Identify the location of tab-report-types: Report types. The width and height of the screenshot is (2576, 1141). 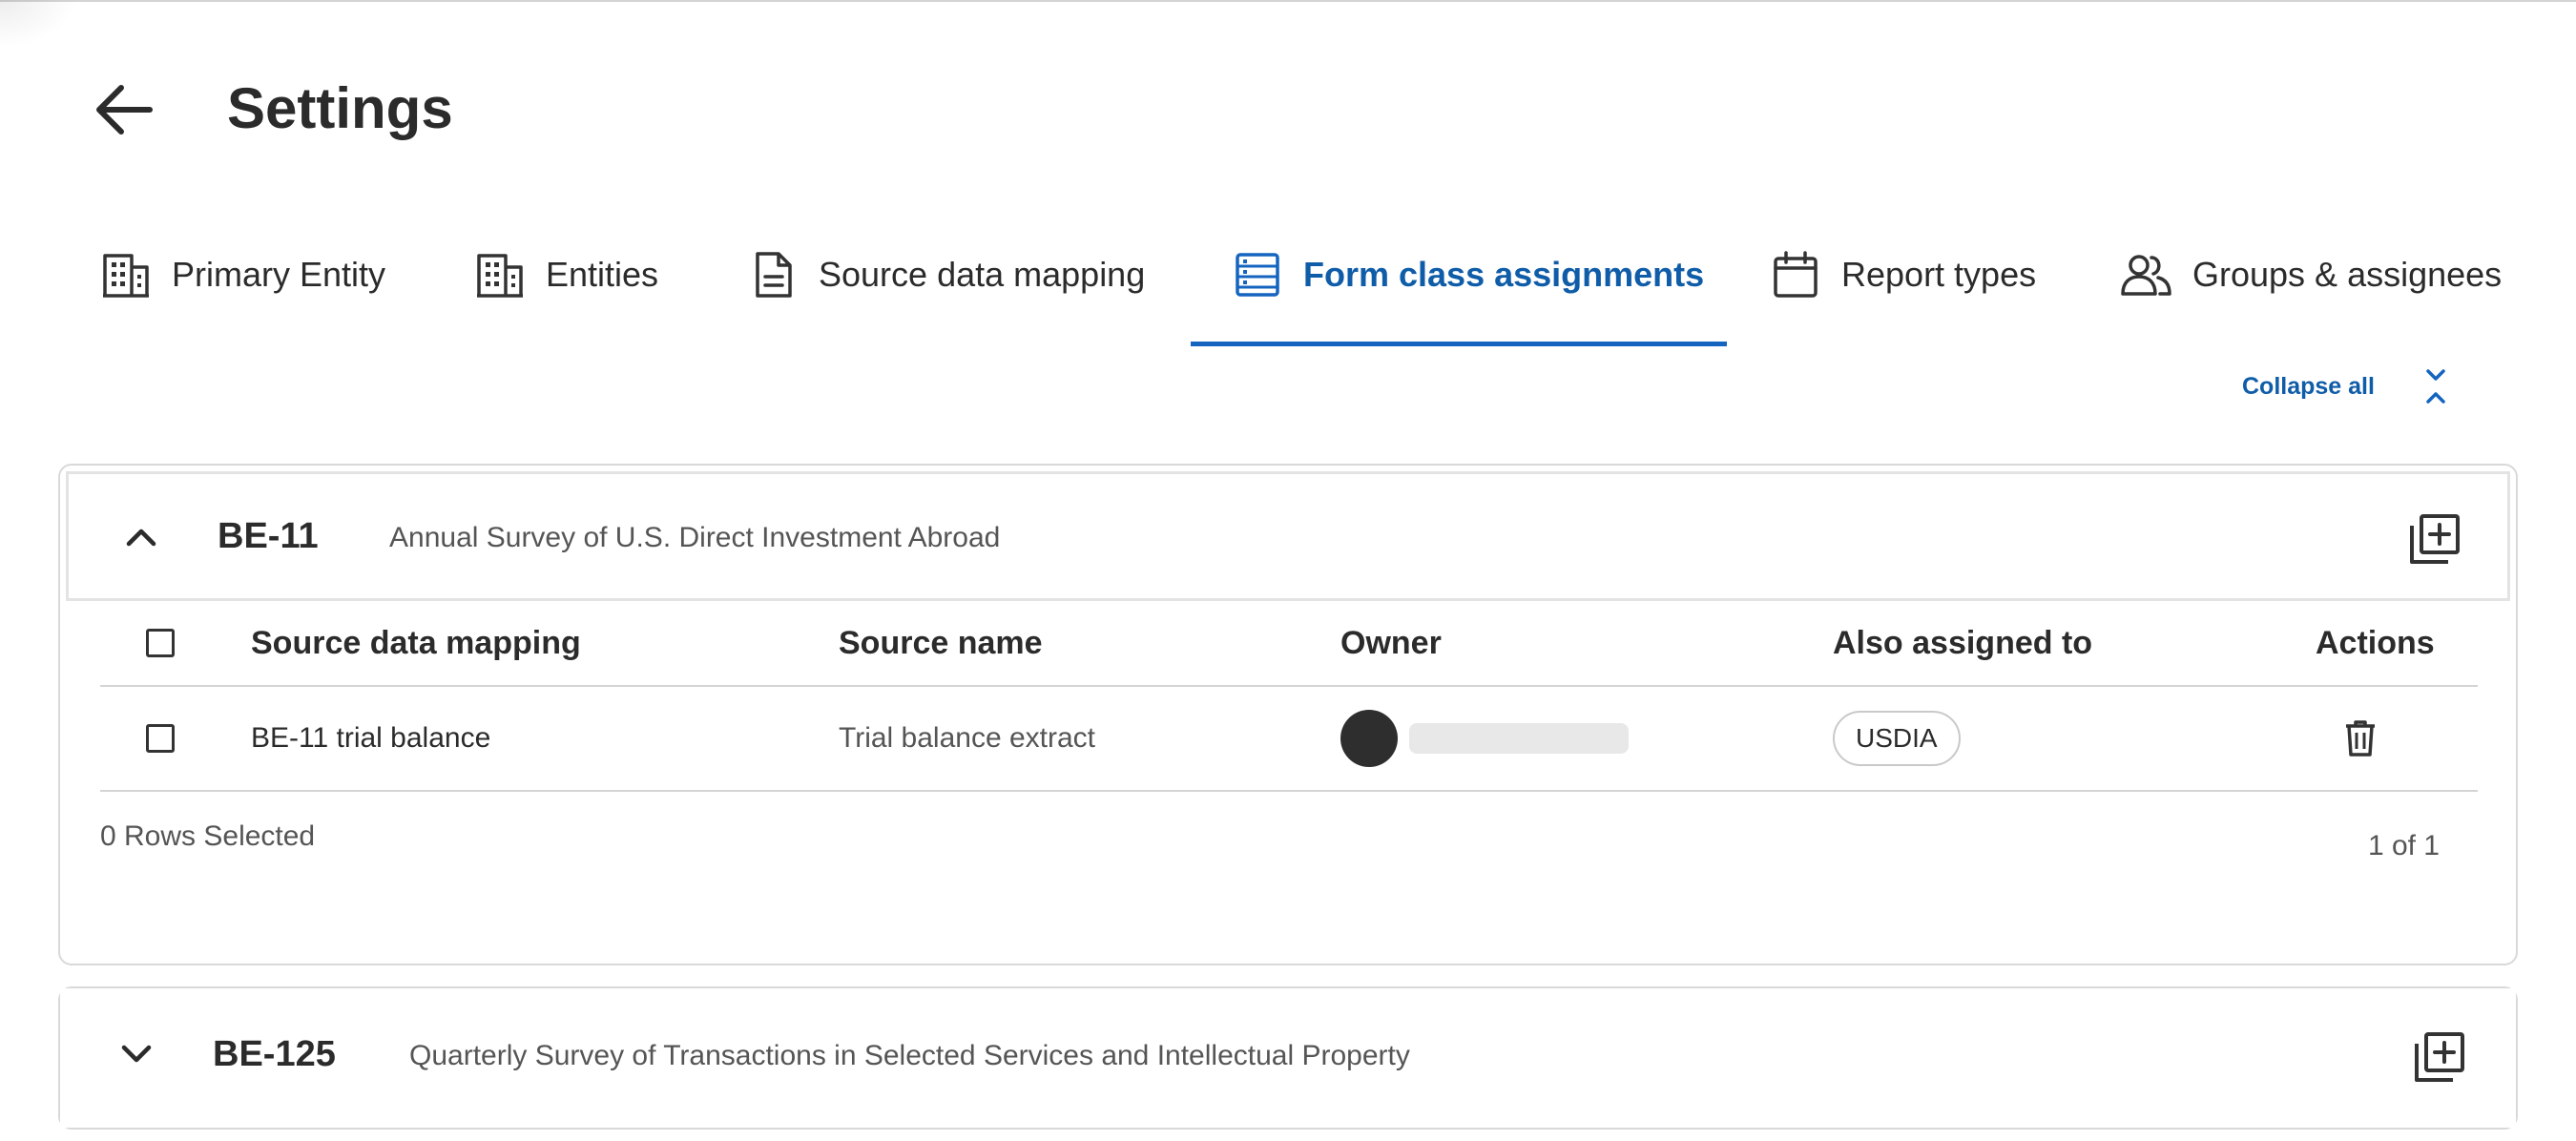
(1902, 274).